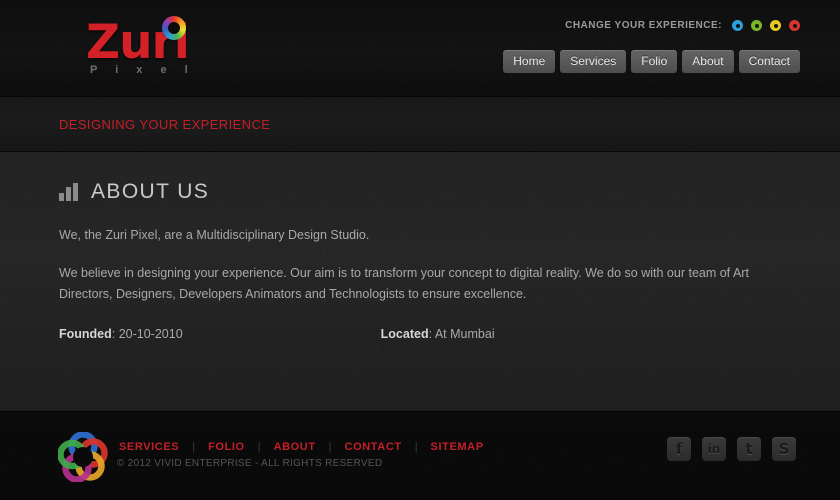  I want to click on color-swatch-list, so click(766, 25).